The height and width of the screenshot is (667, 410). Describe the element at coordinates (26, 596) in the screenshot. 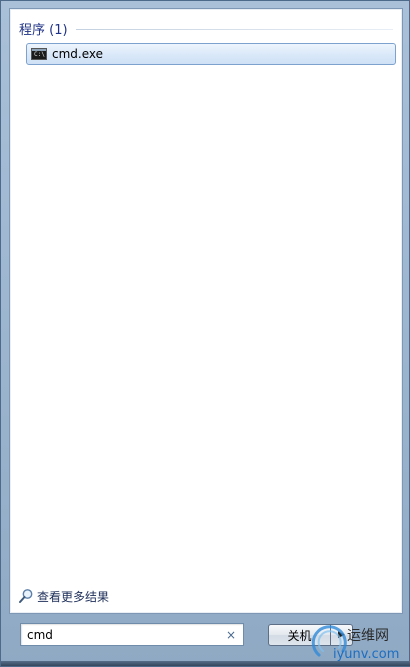

I see `magnifier-icon` at that location.